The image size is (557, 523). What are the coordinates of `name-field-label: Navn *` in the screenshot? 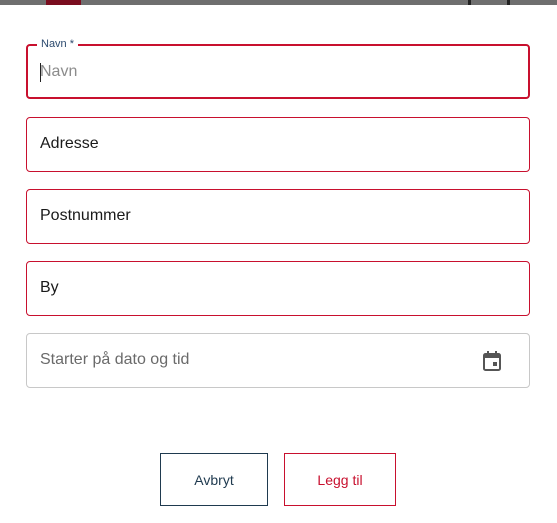 It's located at (58, 44).